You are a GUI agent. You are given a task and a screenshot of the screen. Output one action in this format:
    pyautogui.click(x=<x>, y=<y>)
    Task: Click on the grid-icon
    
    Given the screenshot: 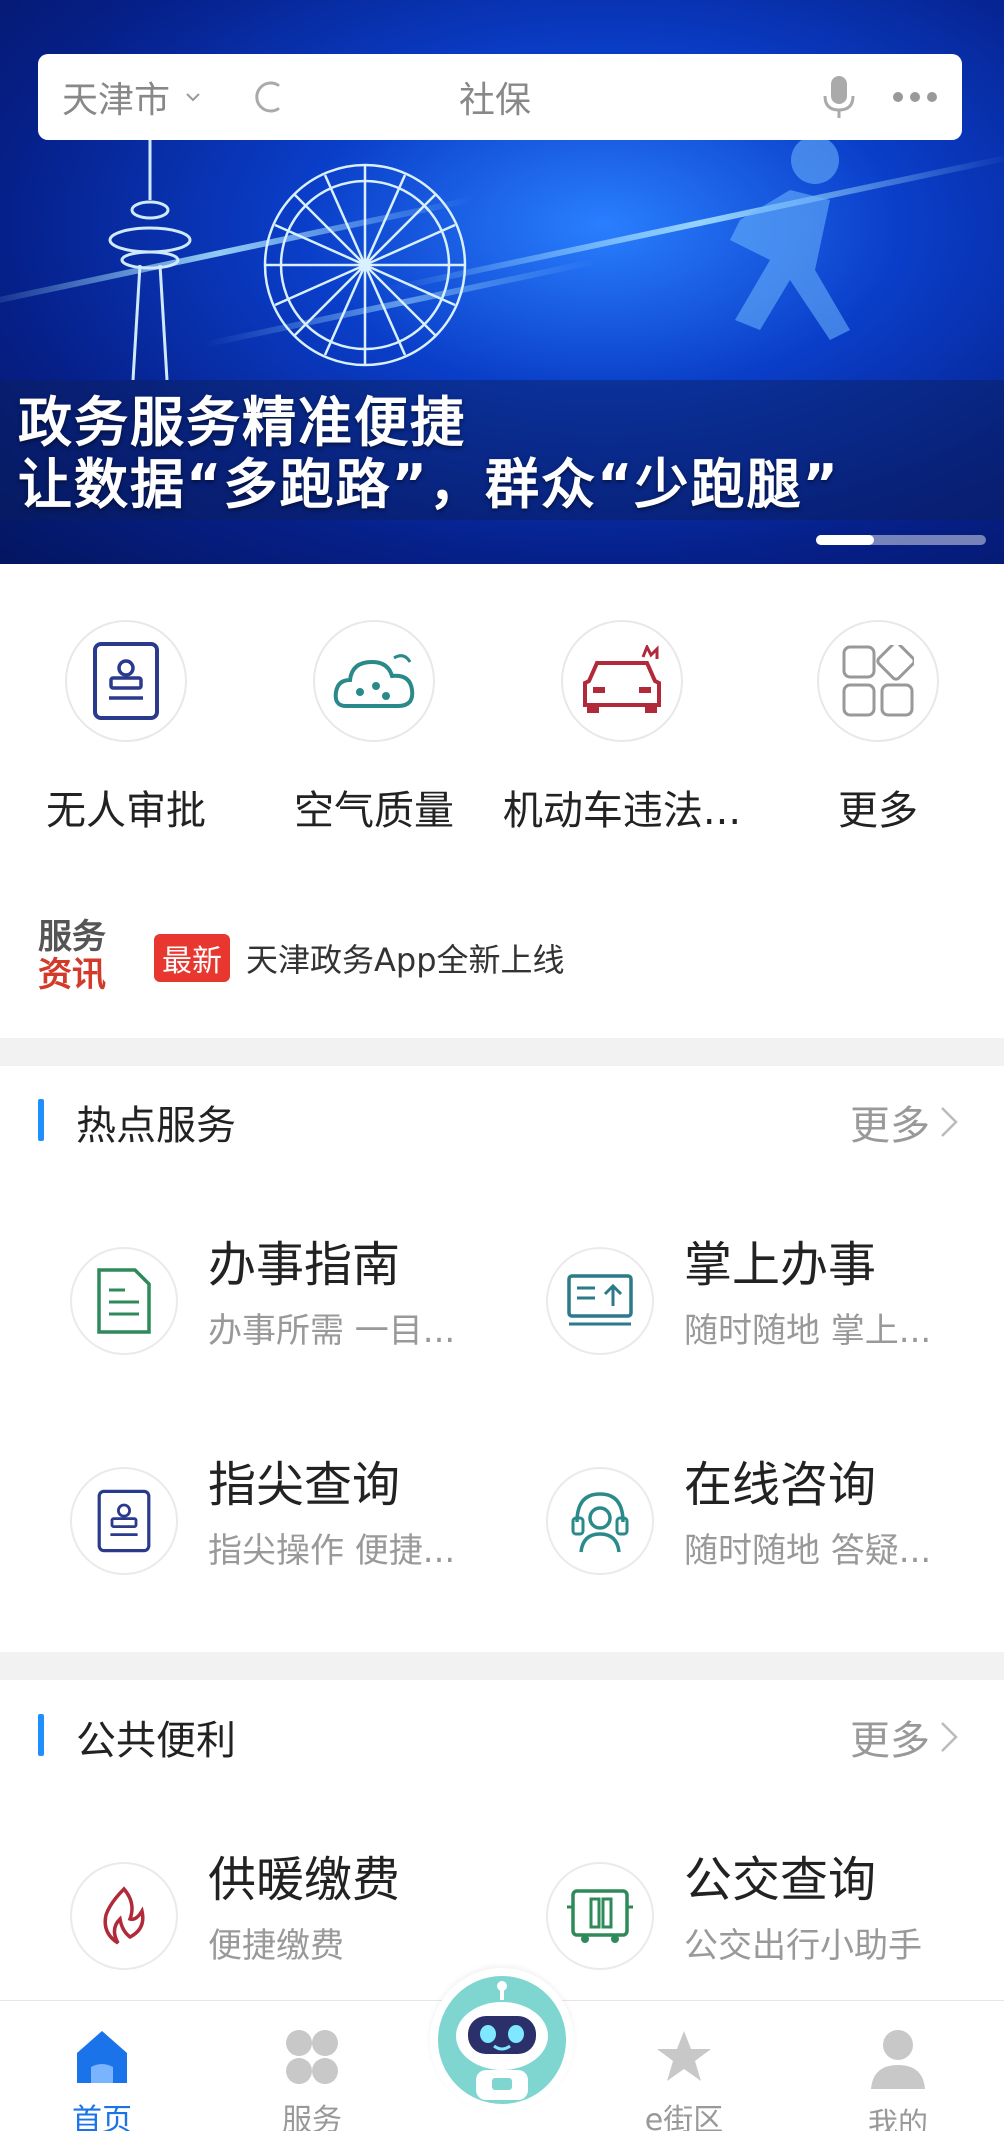 What is the action you would take?
    pyautogui.click(x=878, y=681)
    